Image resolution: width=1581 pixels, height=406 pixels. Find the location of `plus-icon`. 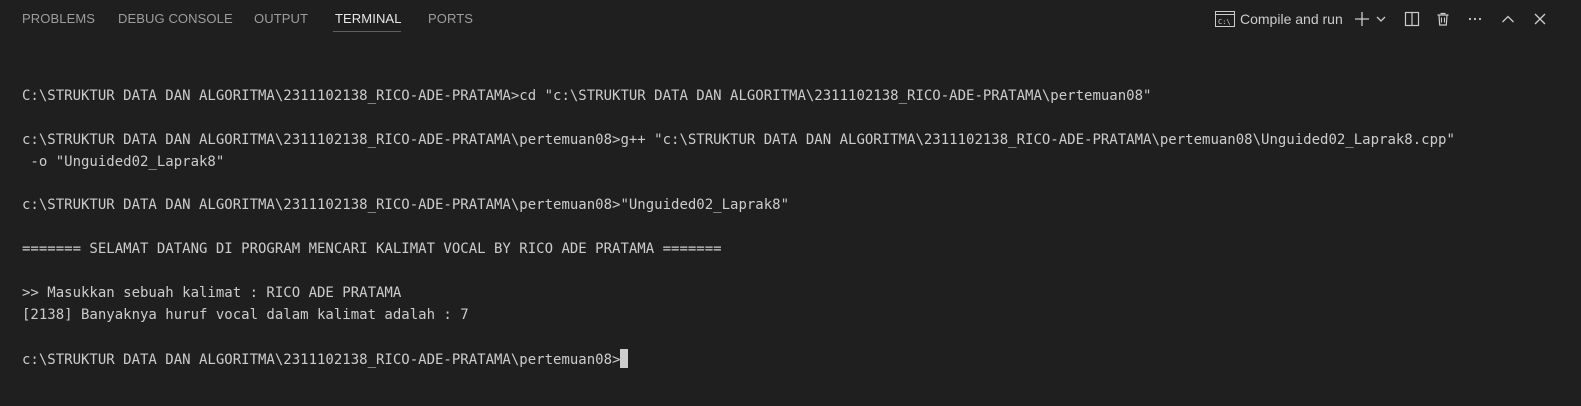

plus-icon is located at coordinates (1362, 19).